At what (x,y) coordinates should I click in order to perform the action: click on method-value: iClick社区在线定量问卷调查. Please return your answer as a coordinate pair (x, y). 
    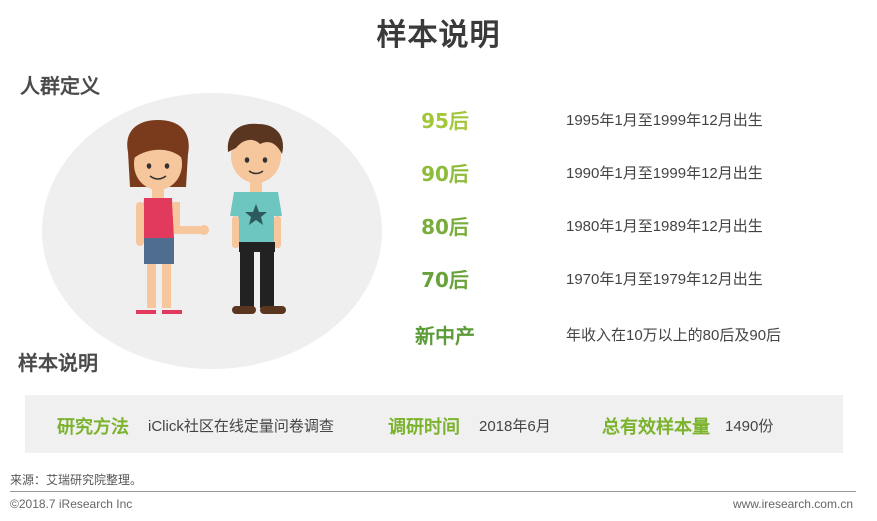
    Looking at the image, I should click on (241, 426).